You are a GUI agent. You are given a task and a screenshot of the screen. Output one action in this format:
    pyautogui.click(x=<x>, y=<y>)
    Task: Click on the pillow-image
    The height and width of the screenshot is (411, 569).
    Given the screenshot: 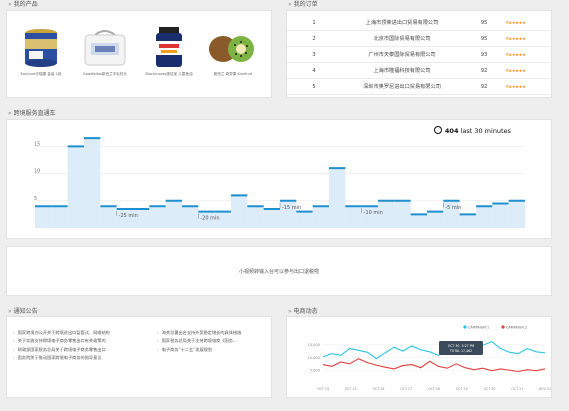 What is the action you would take?
    pyautogui.click(x=105, y=48)
    